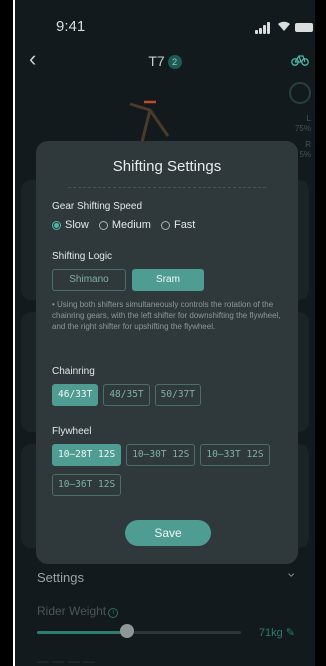 The image size is (326, 666). I want to click on radio-medium: Medium, so click(124, 225).